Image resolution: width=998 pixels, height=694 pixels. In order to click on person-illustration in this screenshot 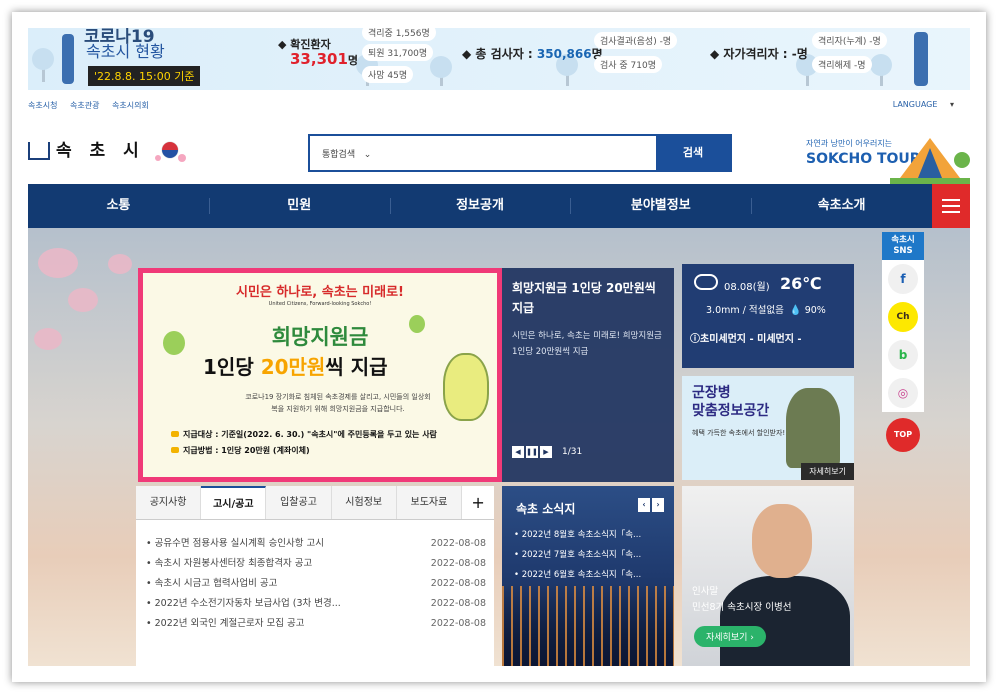, I will do `click(68, 59)`.